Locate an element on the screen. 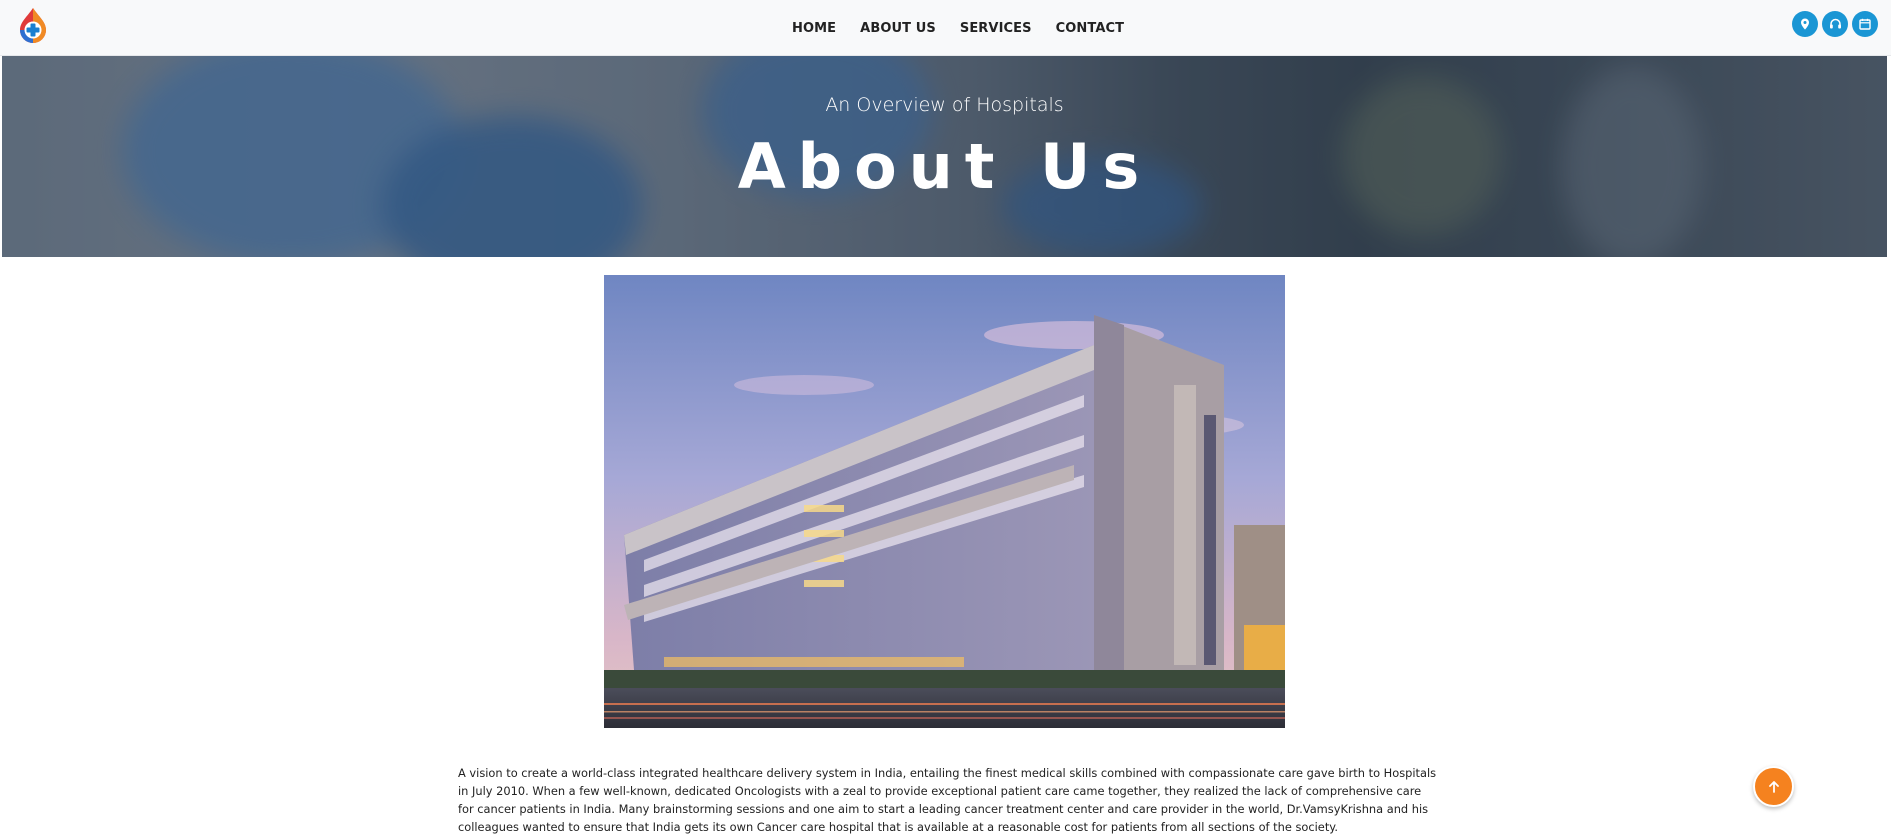 The image size is (1891, 836). appointment-button is located at coordinates (1865, 24).